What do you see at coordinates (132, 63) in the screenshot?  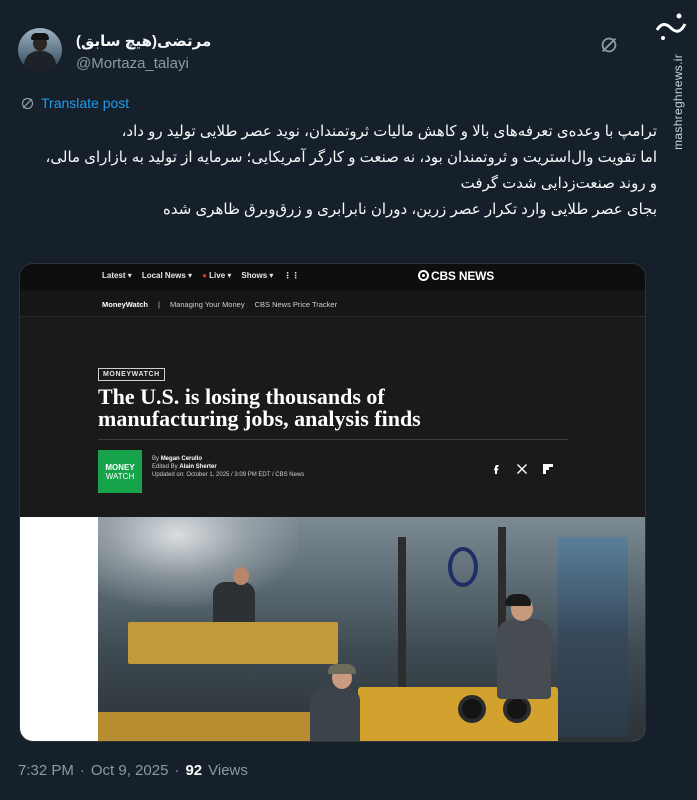 I see `author-handle: @Mortaza_talayi` at bounding box center [132, 63].